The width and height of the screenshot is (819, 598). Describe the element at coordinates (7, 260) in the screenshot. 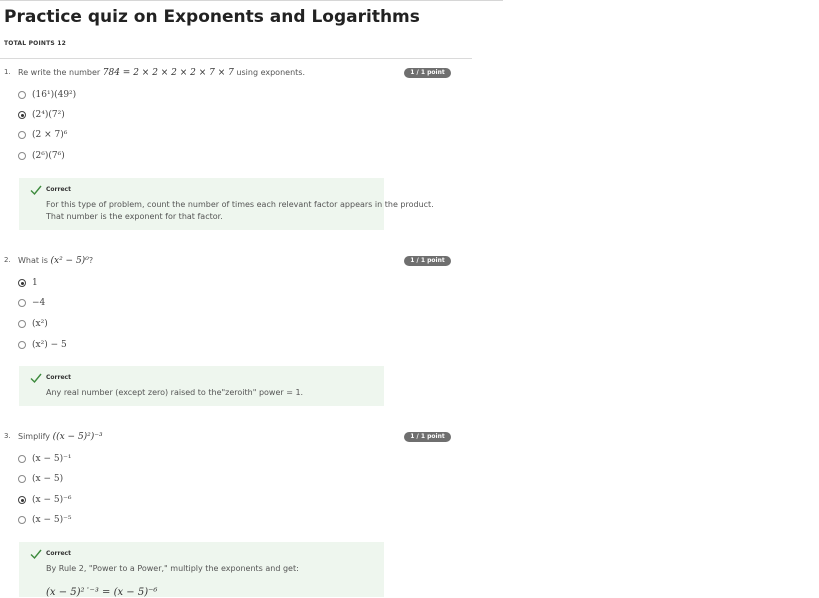

I see `question-number: 2.` at that location.